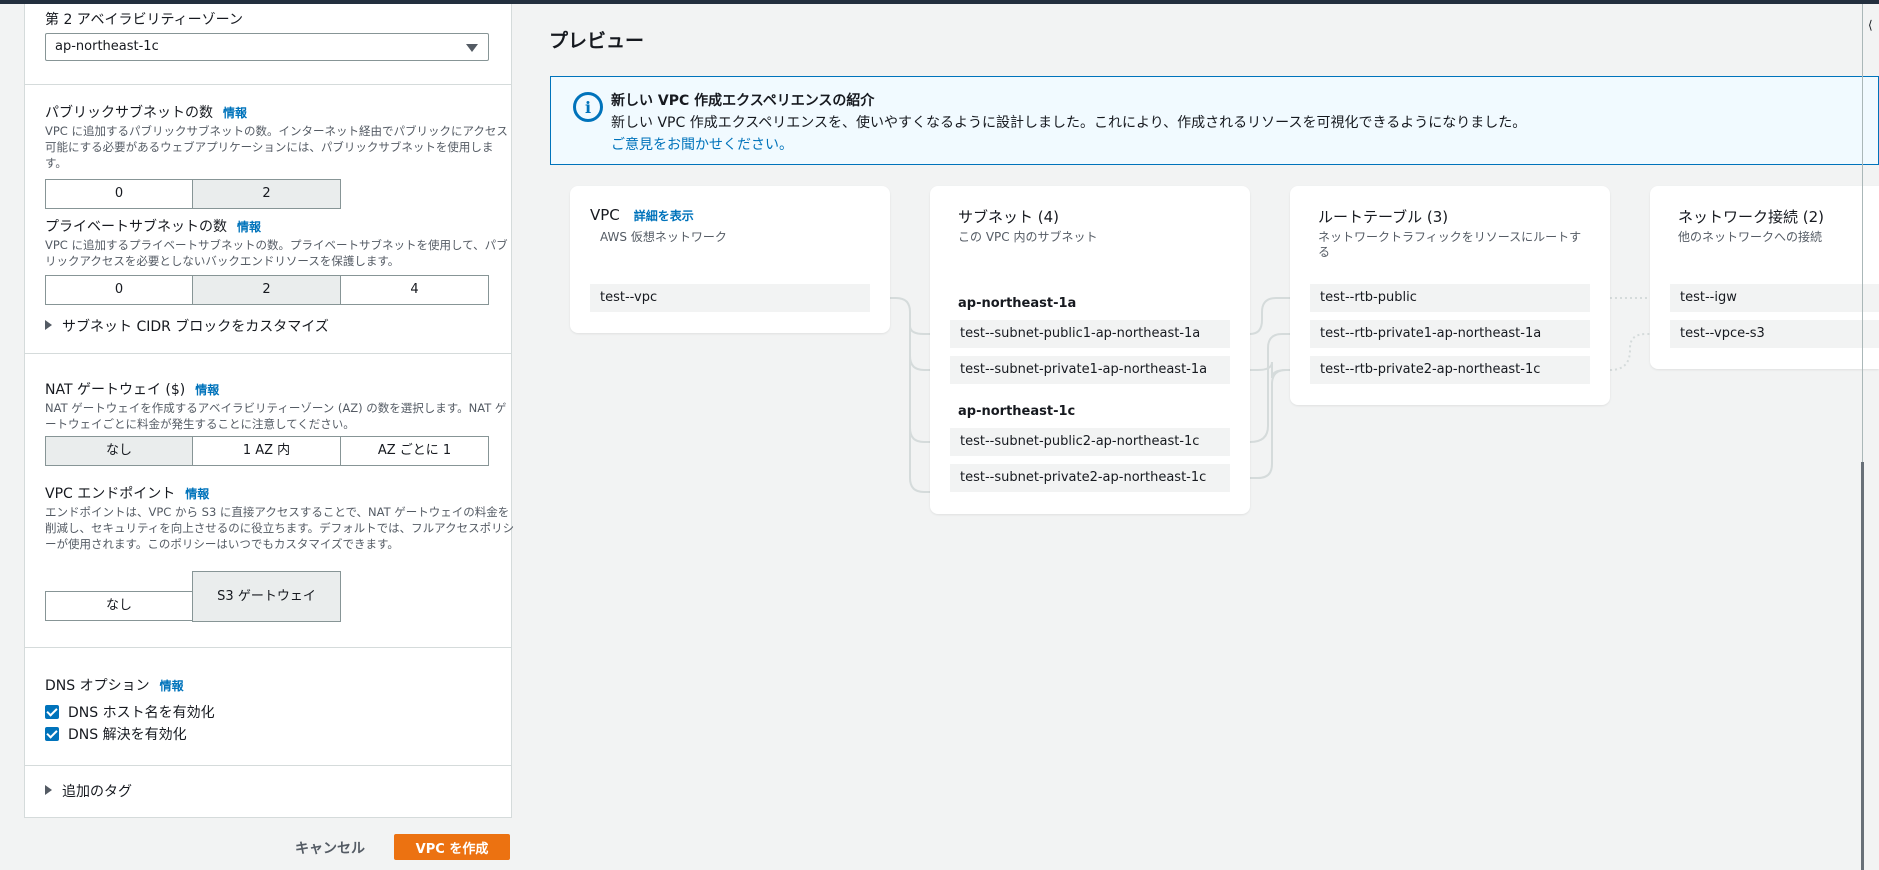 The height and width of the screenshot is (870, 1879). Describe the element at coordinates (472, 48) in the screenshot. I see `caret-down-icon` at that location.